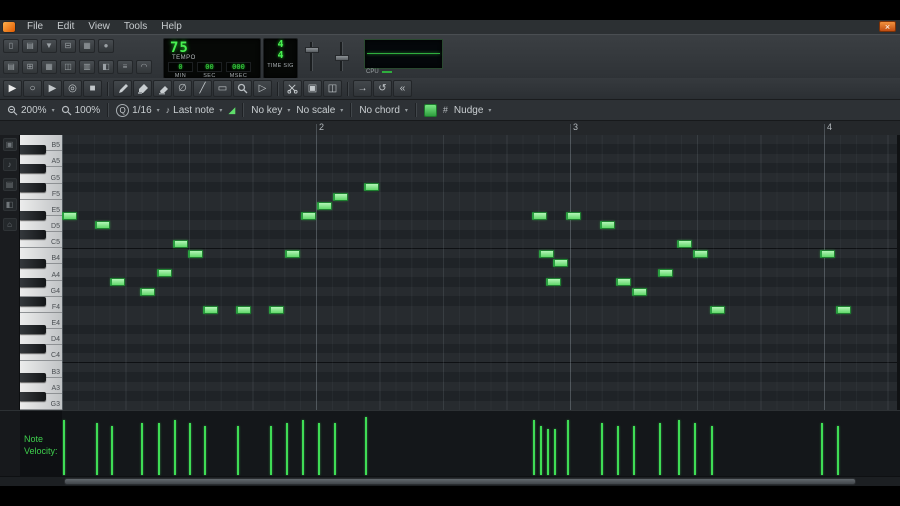  I want to click on midi-note-E5, so click(324, 206).